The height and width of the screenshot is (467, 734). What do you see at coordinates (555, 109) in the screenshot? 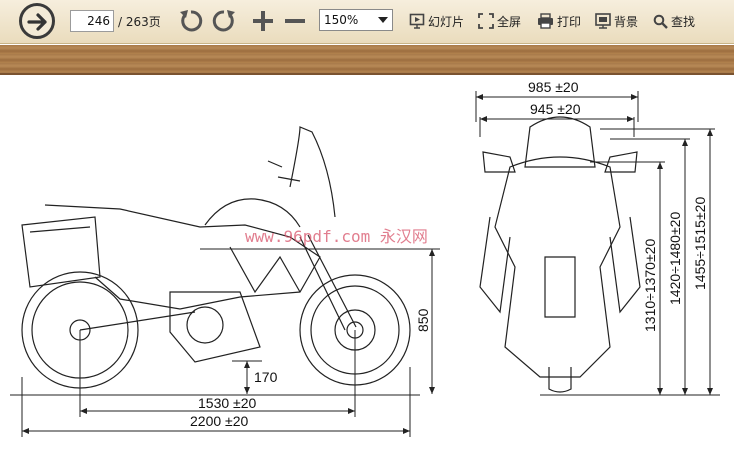
I see `dim-width-945: 945 ±20` at bounding box center [555, 109].